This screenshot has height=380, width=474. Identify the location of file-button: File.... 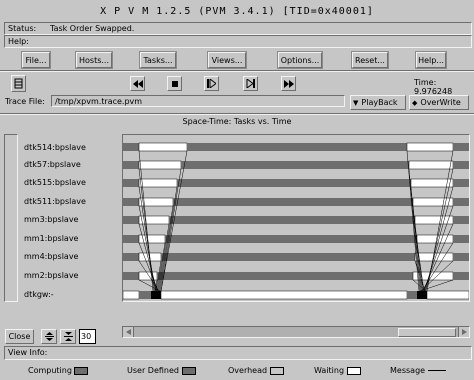
(36, 60).